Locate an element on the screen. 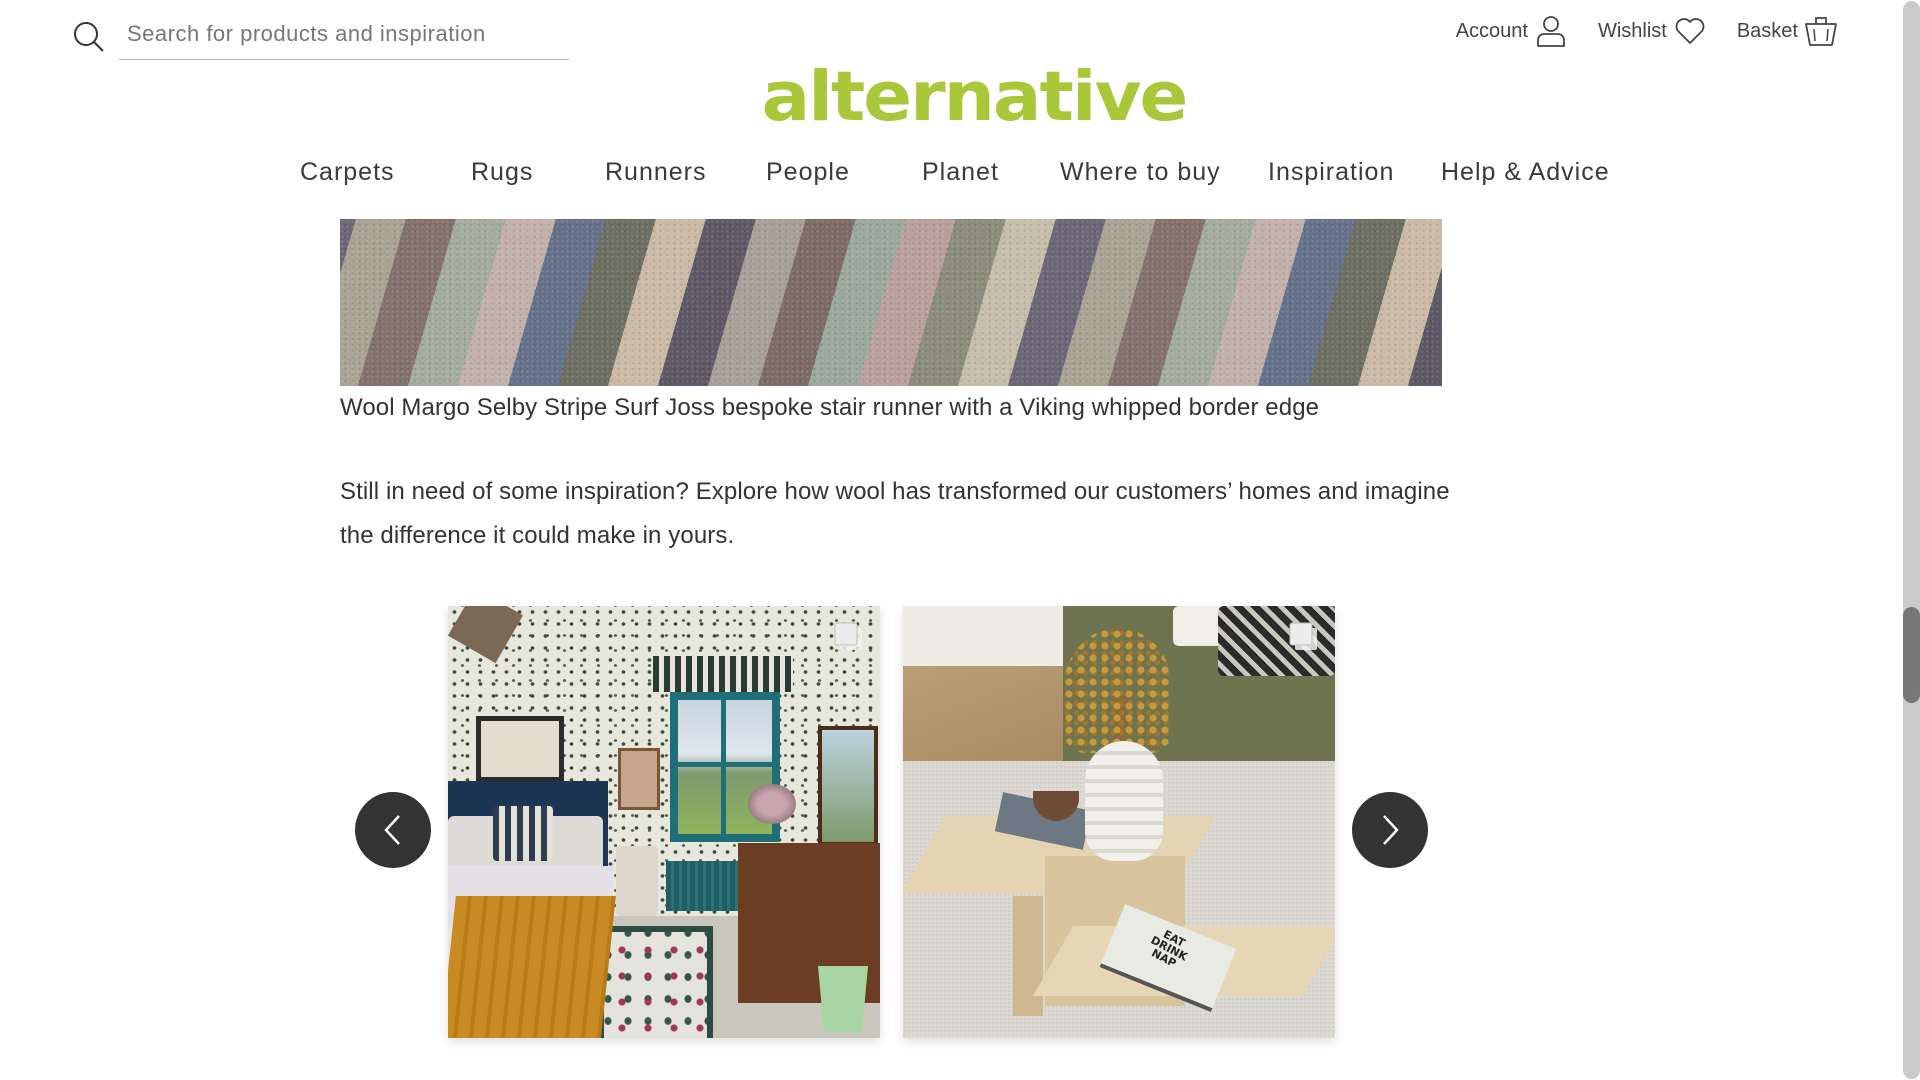  table-leg is located at coordinates (1028, 956).